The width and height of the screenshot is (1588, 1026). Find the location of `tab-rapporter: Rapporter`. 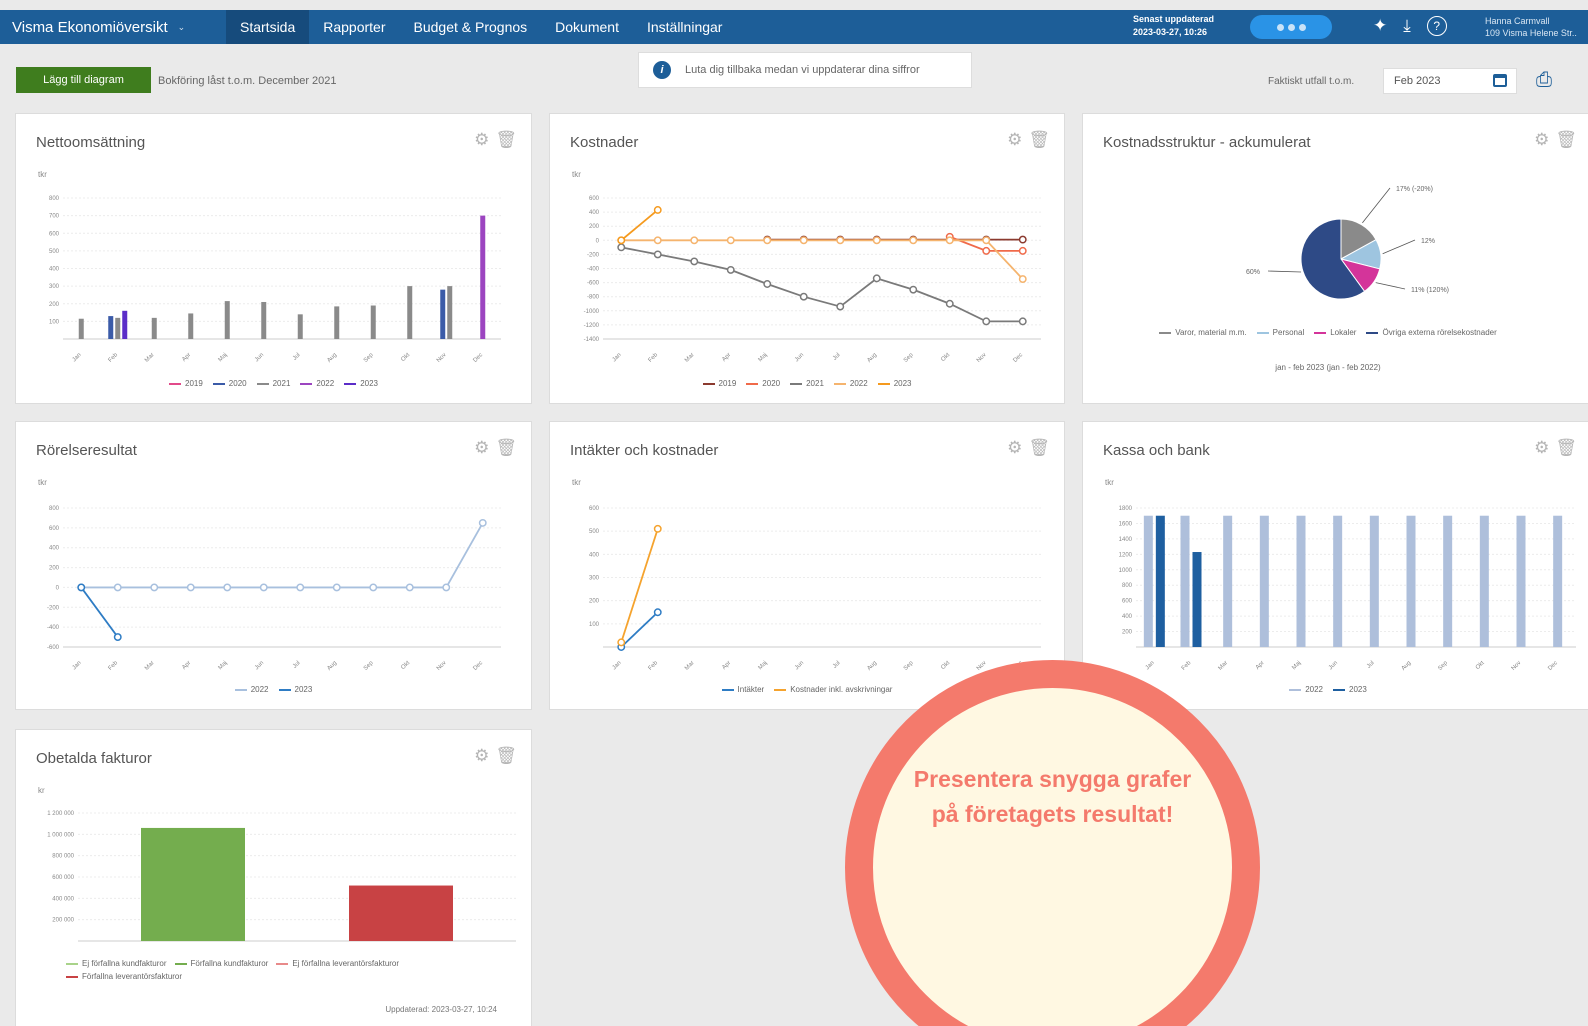

tab-rapporter: Rapporter is located at coordinates (354, 27).